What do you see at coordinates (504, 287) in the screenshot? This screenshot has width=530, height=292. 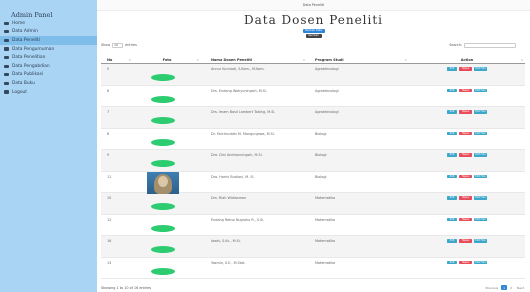 I see `pagination-page-1: 1` at bounding box center [504, 287].